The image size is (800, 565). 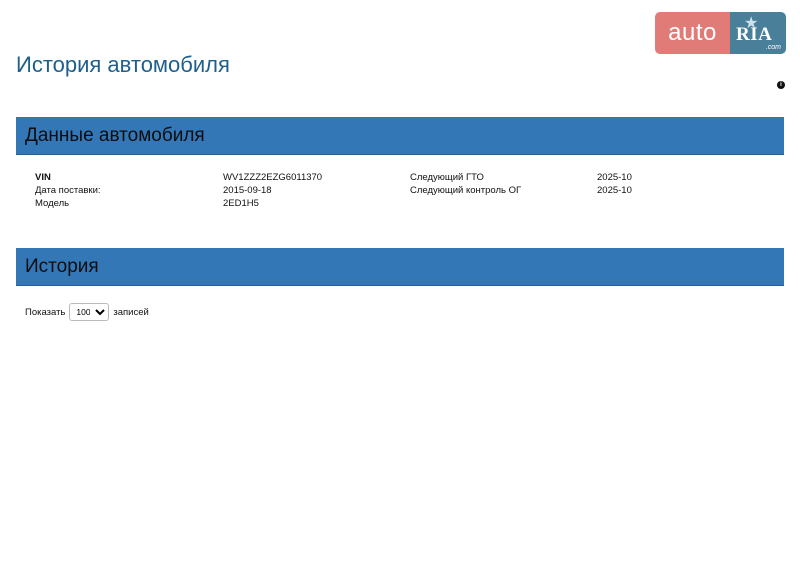 I want to click on vin-label: VIN, so click(x=43, y=177).